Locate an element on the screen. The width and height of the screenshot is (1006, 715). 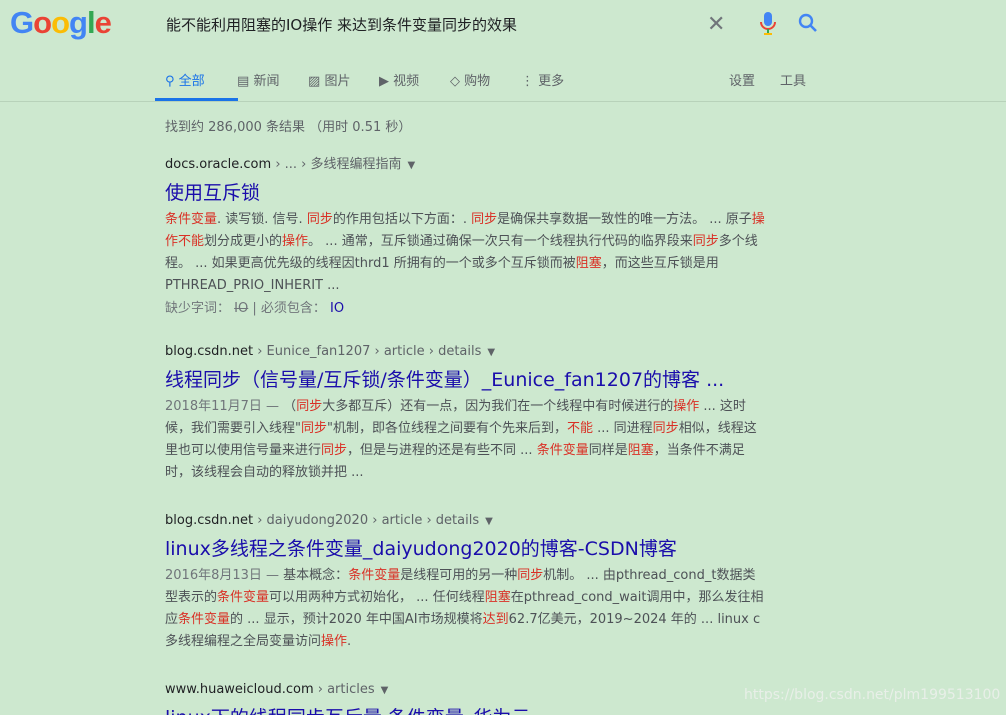
snippet-text: 。 ... 通常，互斥锁通过确保一次只有一个线程执行代码的临界段来 is located at coordinates (500, 241).